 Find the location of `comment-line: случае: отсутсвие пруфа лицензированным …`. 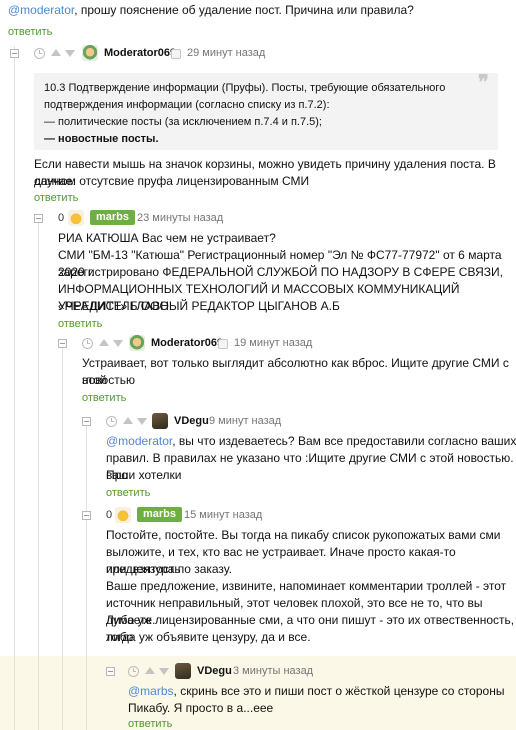

comment-line: случае: отсутсвие пруфа лицензированным … is located at coordinates (172, 181).